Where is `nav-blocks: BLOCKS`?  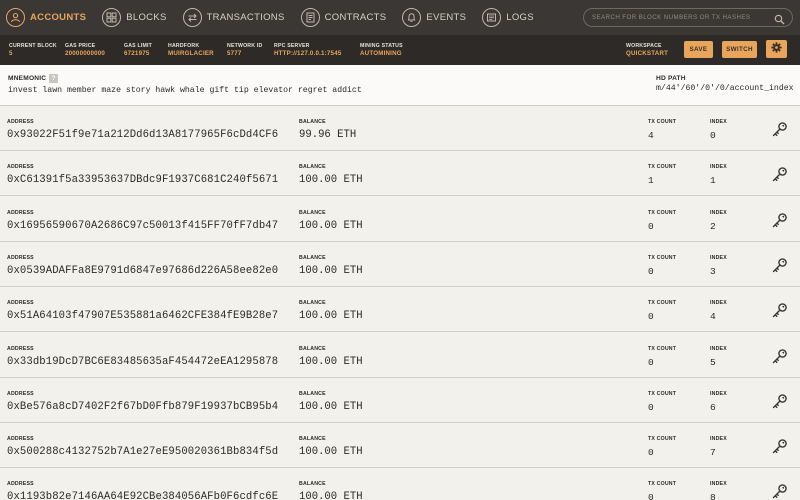 nav-blocks: BLOCKS is located at coordinates (136, 17).